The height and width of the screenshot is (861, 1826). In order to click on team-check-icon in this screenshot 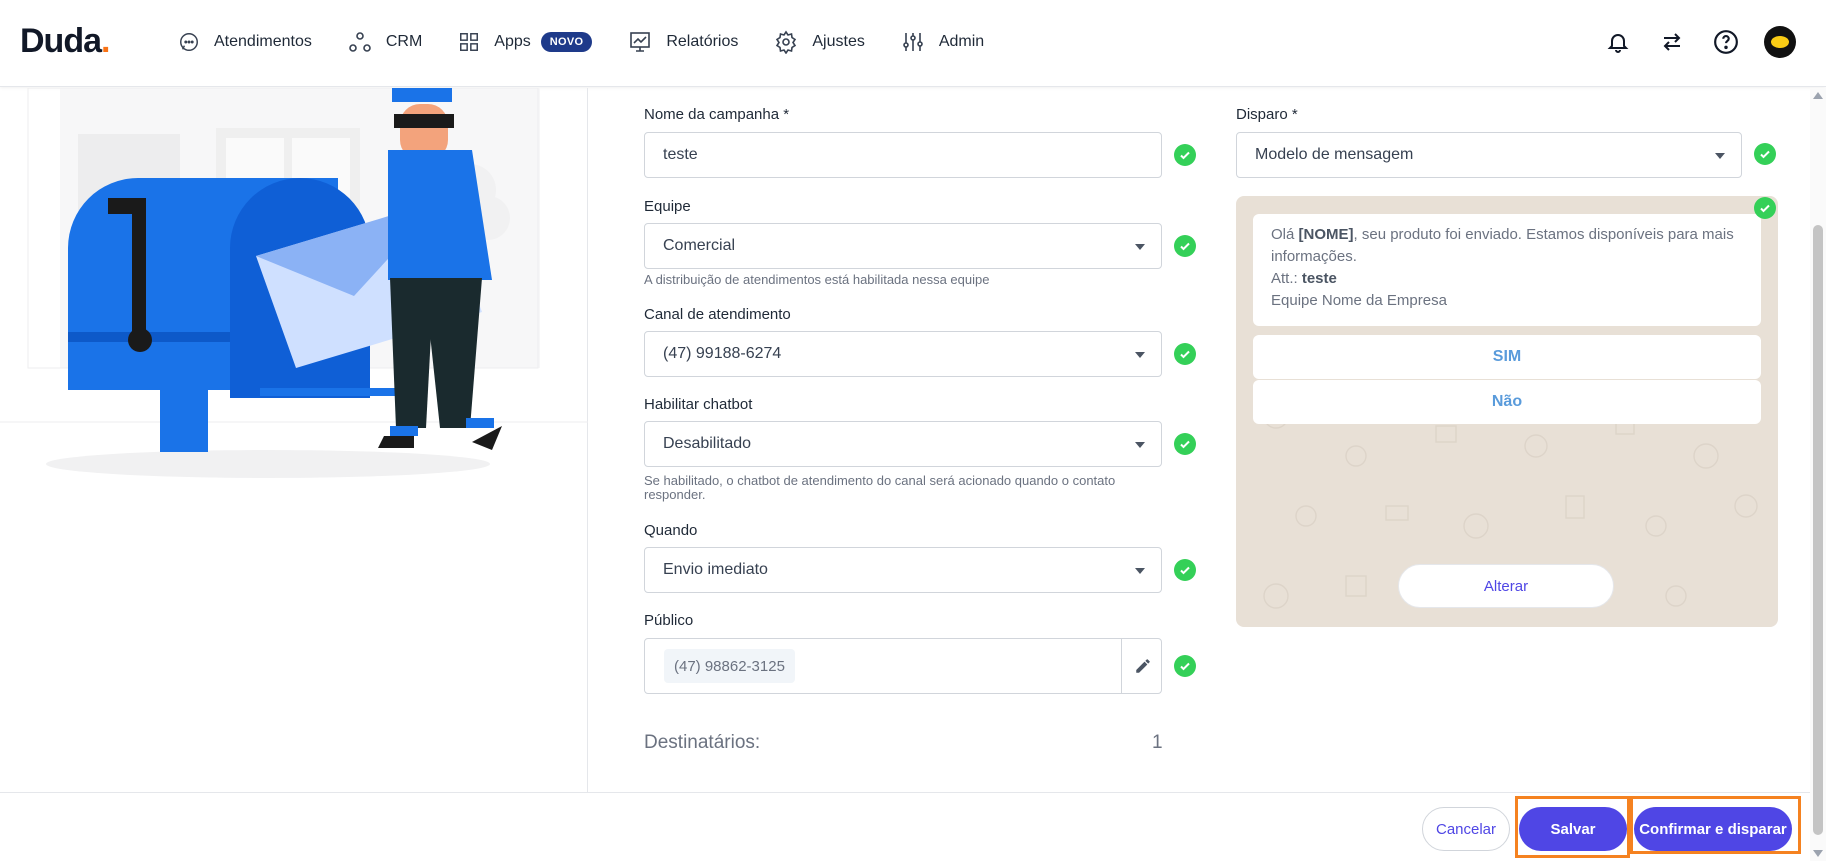, I will do `click(1185, 246)`.